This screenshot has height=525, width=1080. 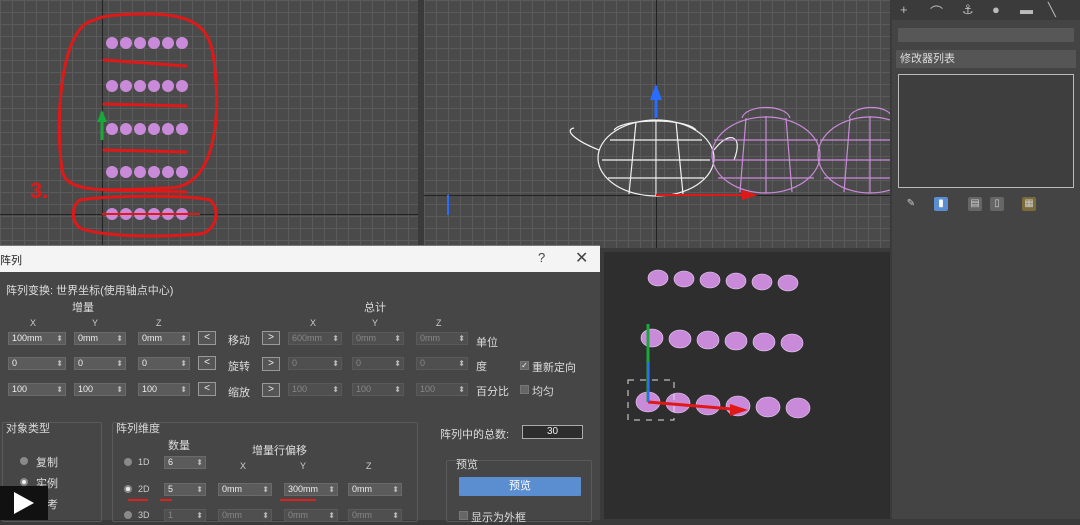 What do you see at coordinates (524, 365) in the screenshot?
I see `reorient-checkbox: ✓` at bounding box center [524, 365].